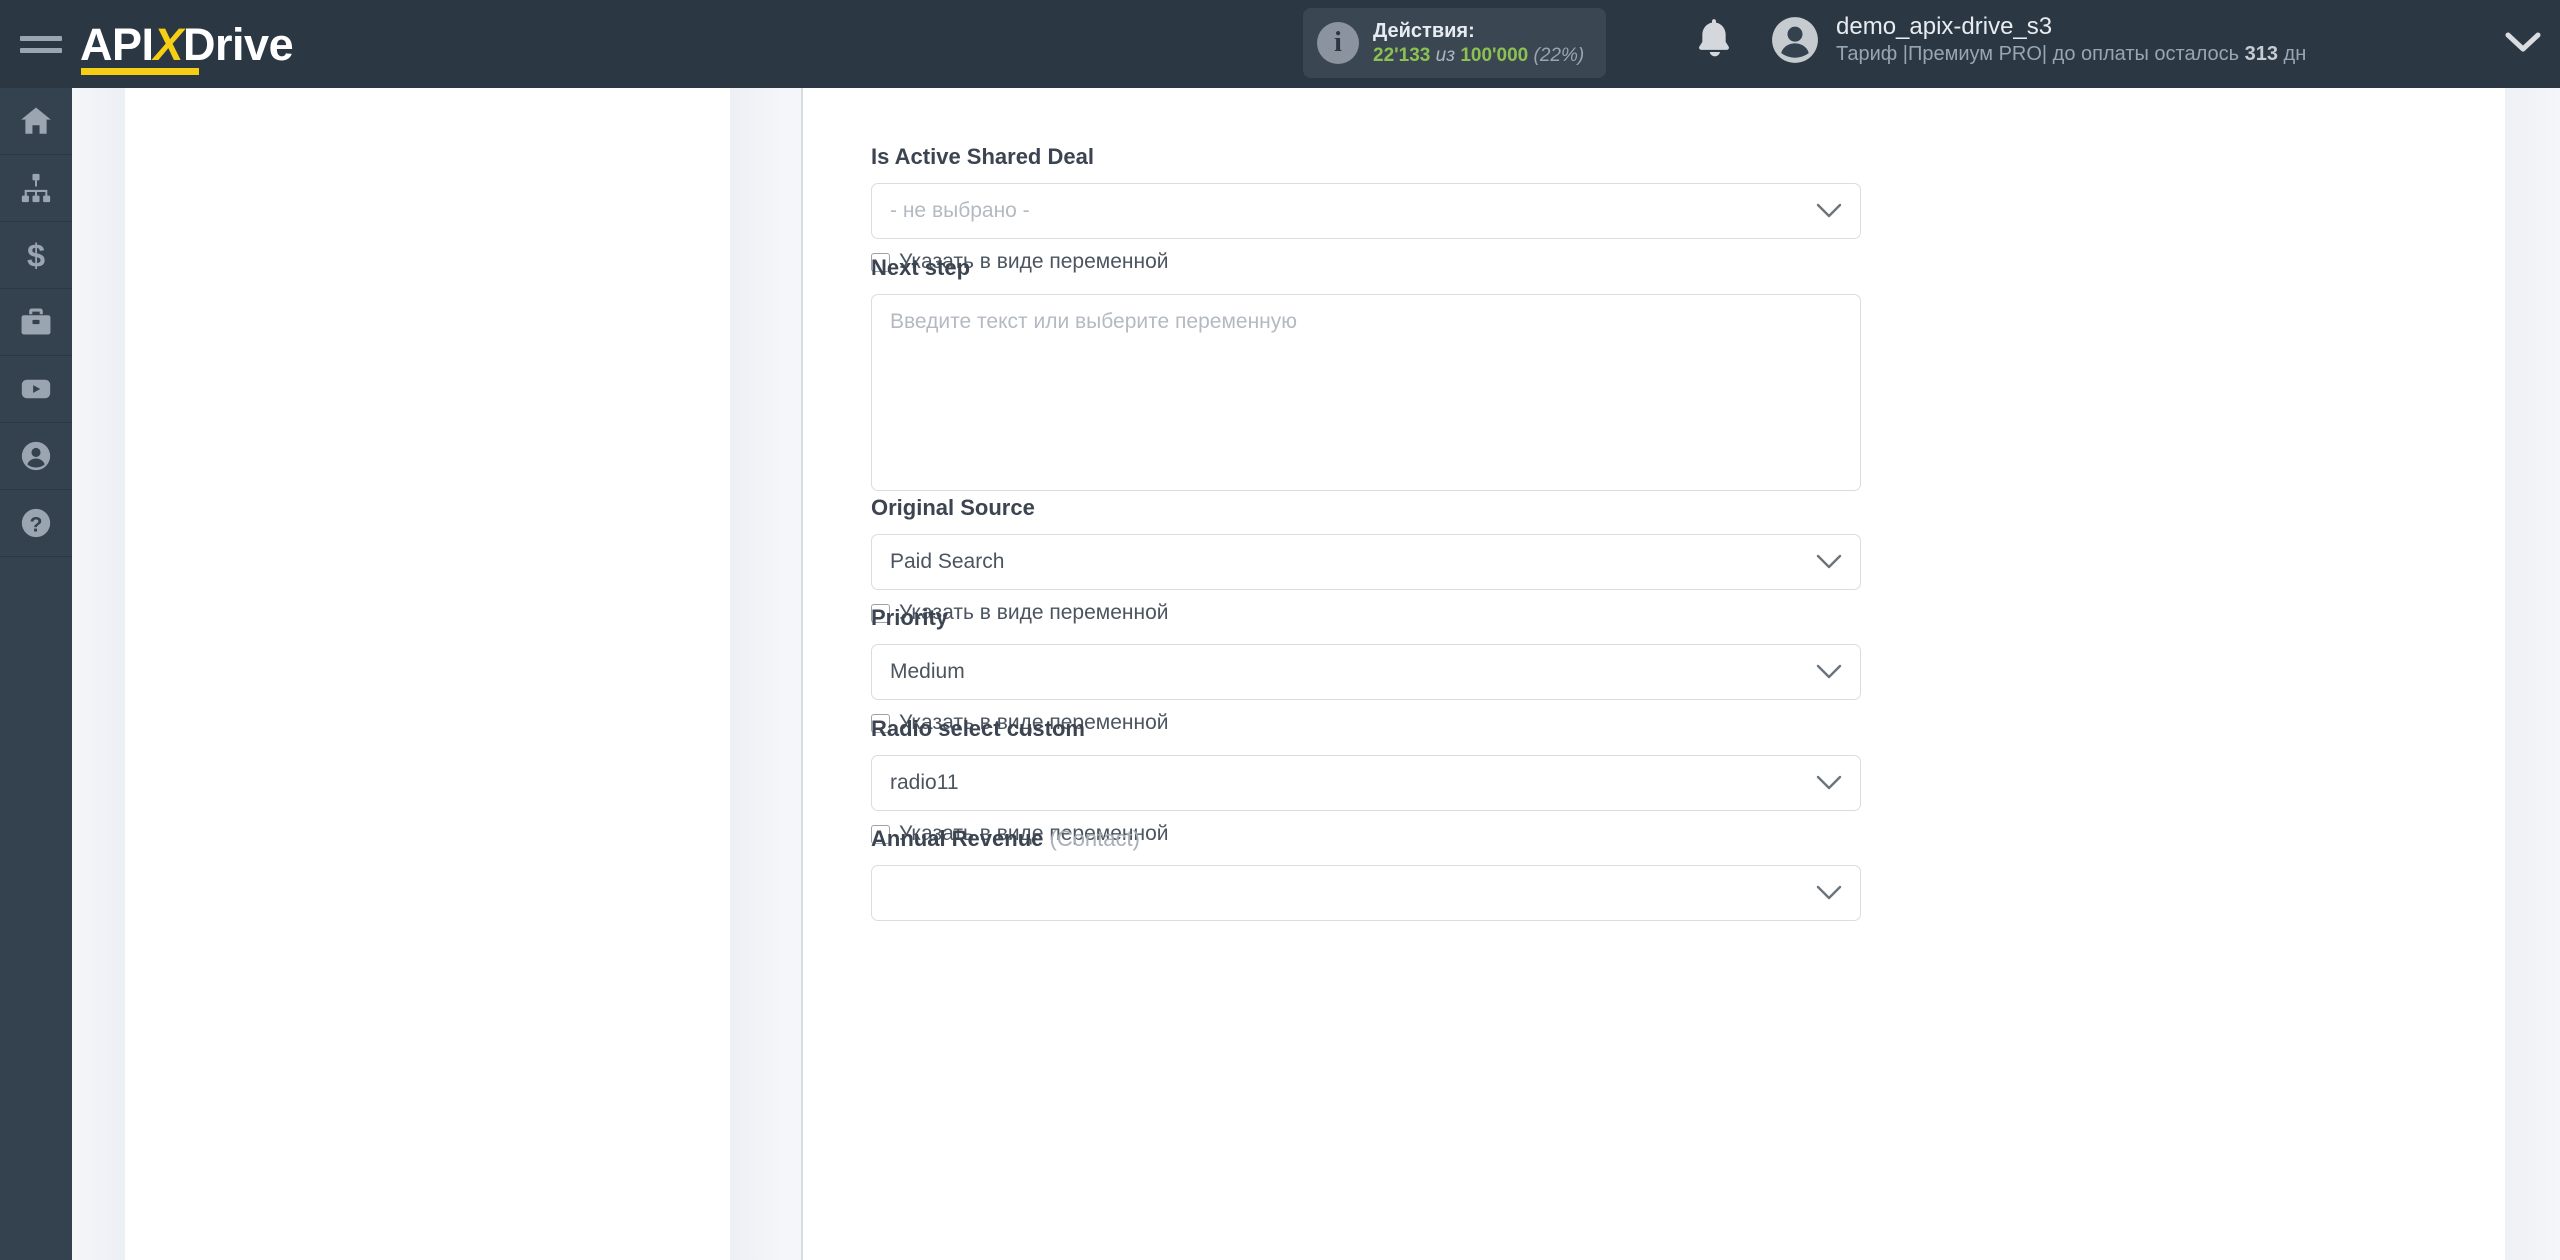  I want to click on hamburger-icon, so click(41, 44).